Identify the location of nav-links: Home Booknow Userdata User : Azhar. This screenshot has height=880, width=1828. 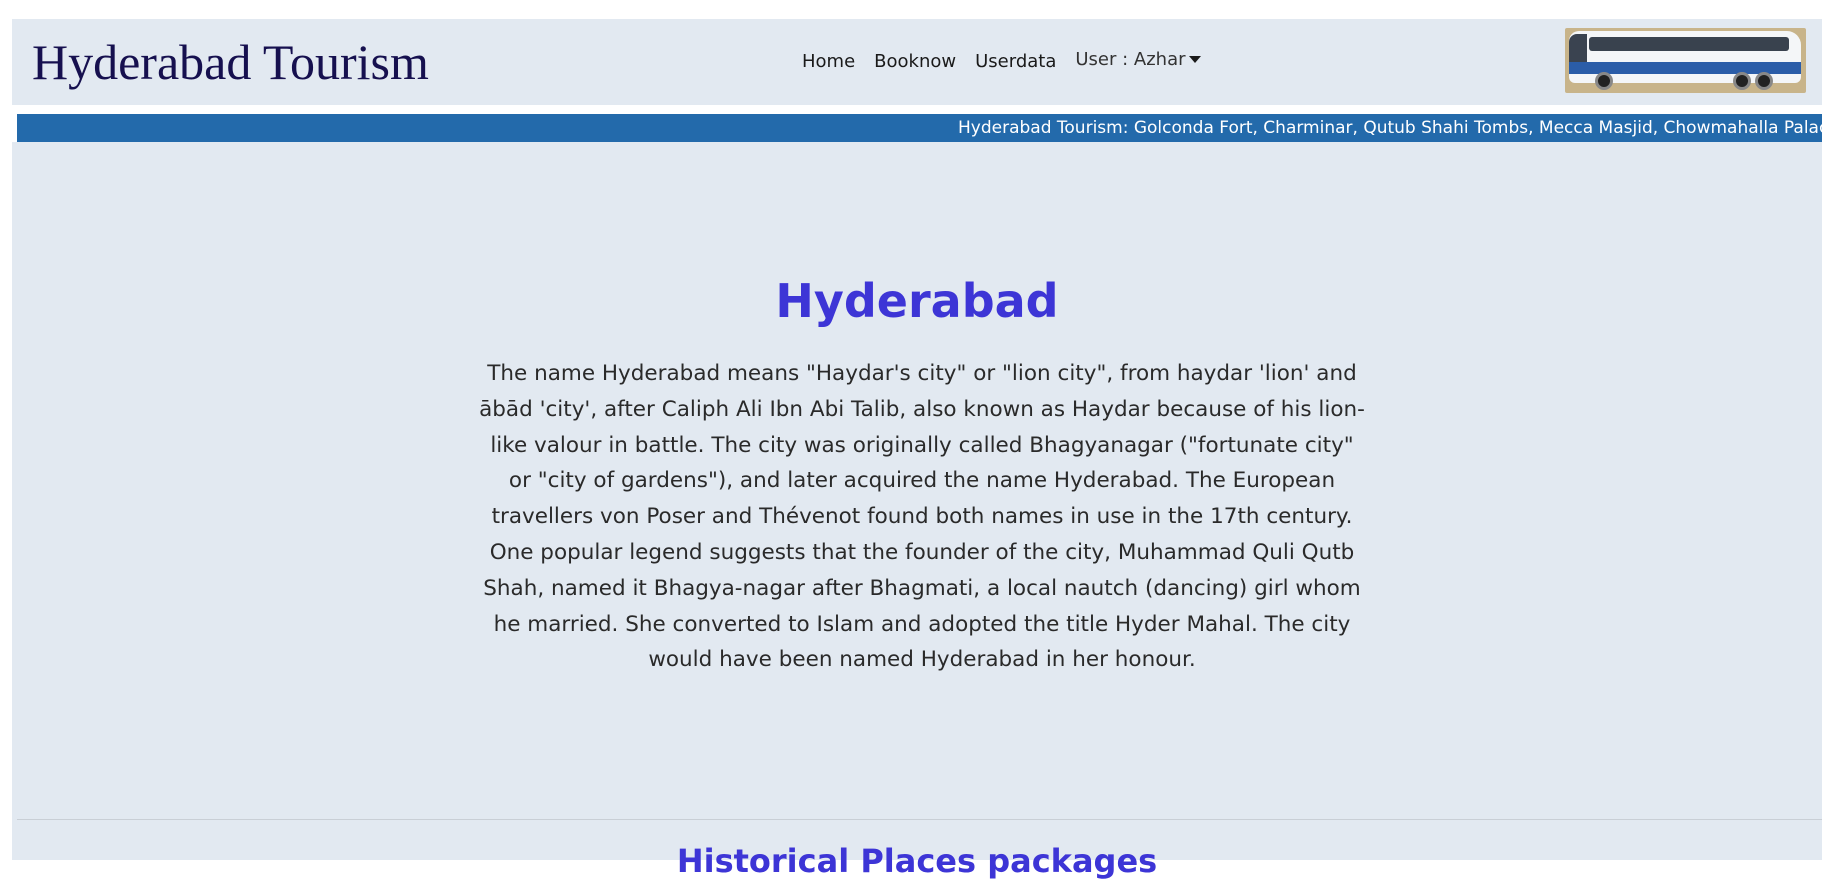
(1001, 60).